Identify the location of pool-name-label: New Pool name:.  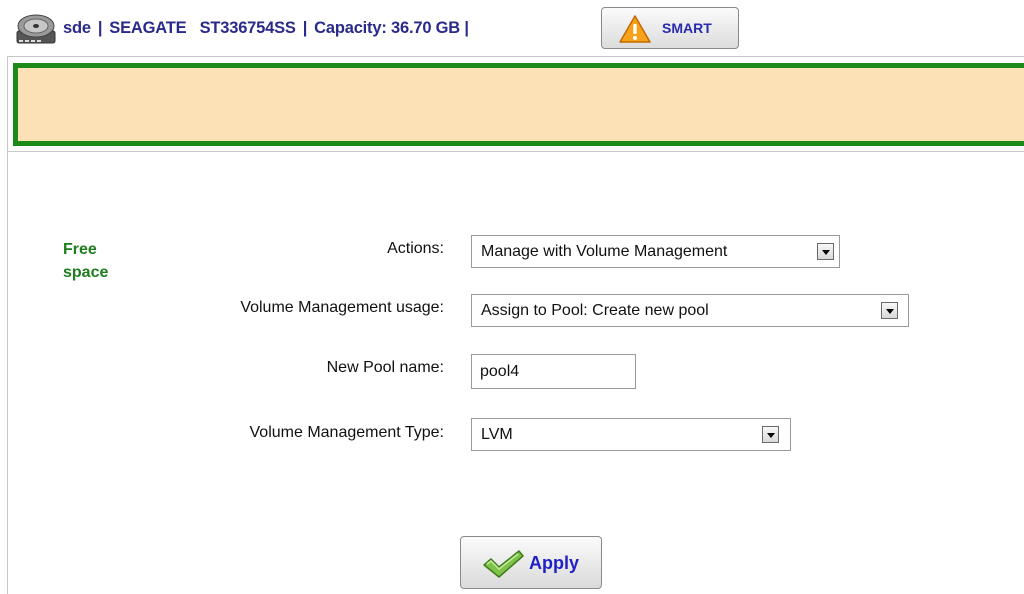
(385, 367).